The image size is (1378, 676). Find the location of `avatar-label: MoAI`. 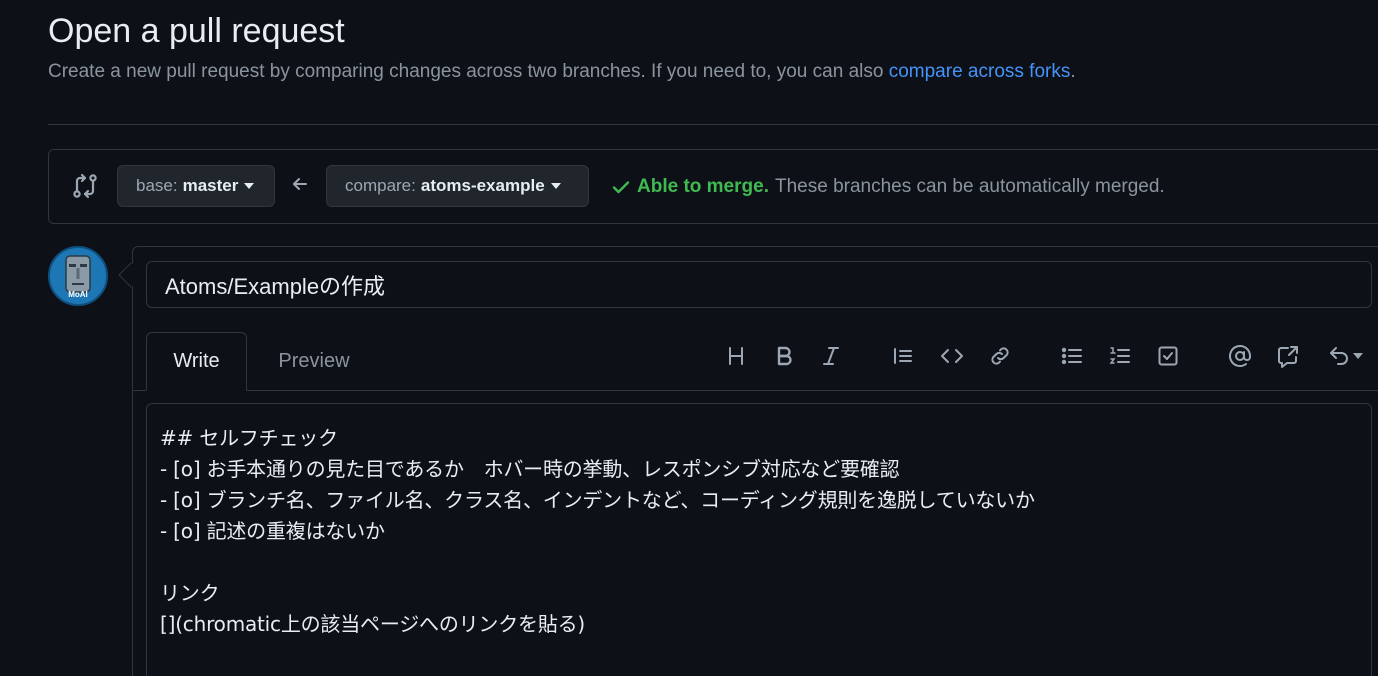

avatar-label: MoAI is located at coordinates (78, 294).